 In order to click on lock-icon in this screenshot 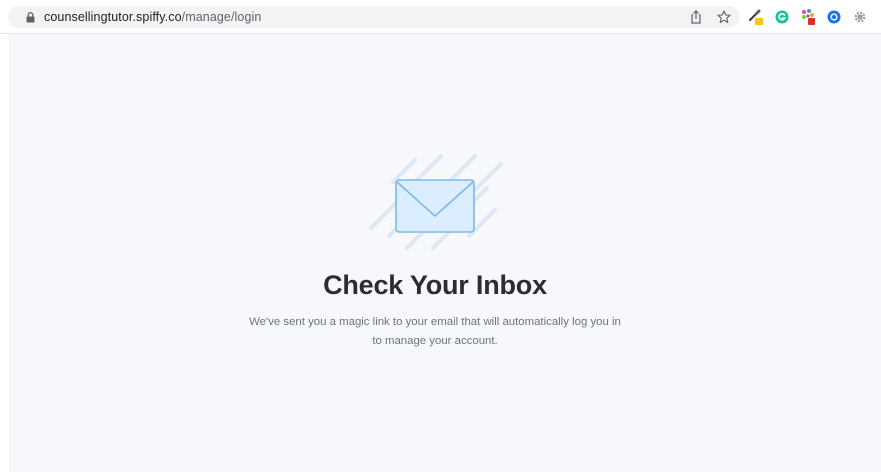, I will do `click(30, 17)`.